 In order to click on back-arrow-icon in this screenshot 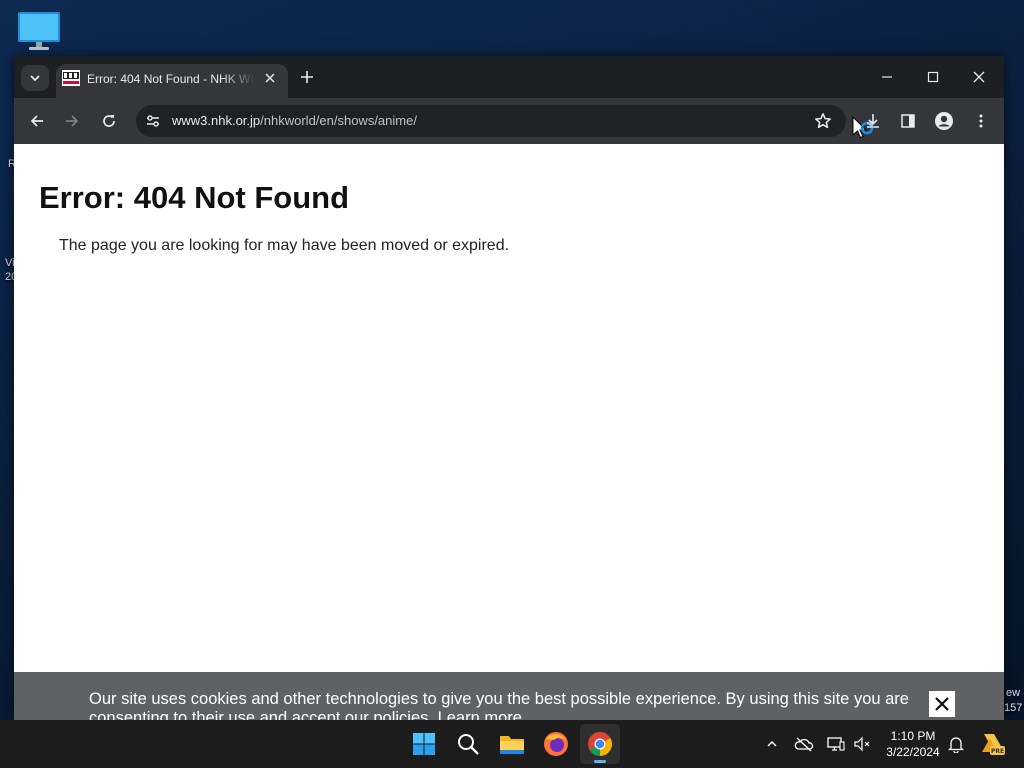, I will do `click(36, 121)`.